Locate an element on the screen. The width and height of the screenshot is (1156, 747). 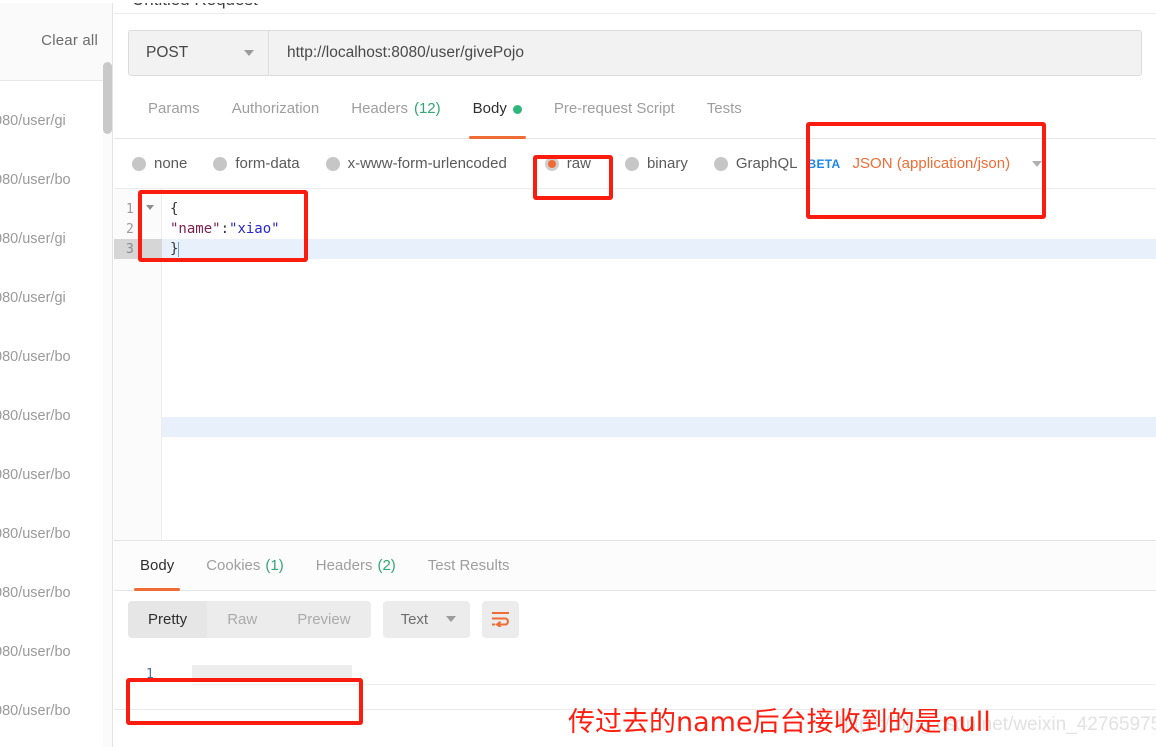
word-wrap-button is located at coordinates (501, 619).